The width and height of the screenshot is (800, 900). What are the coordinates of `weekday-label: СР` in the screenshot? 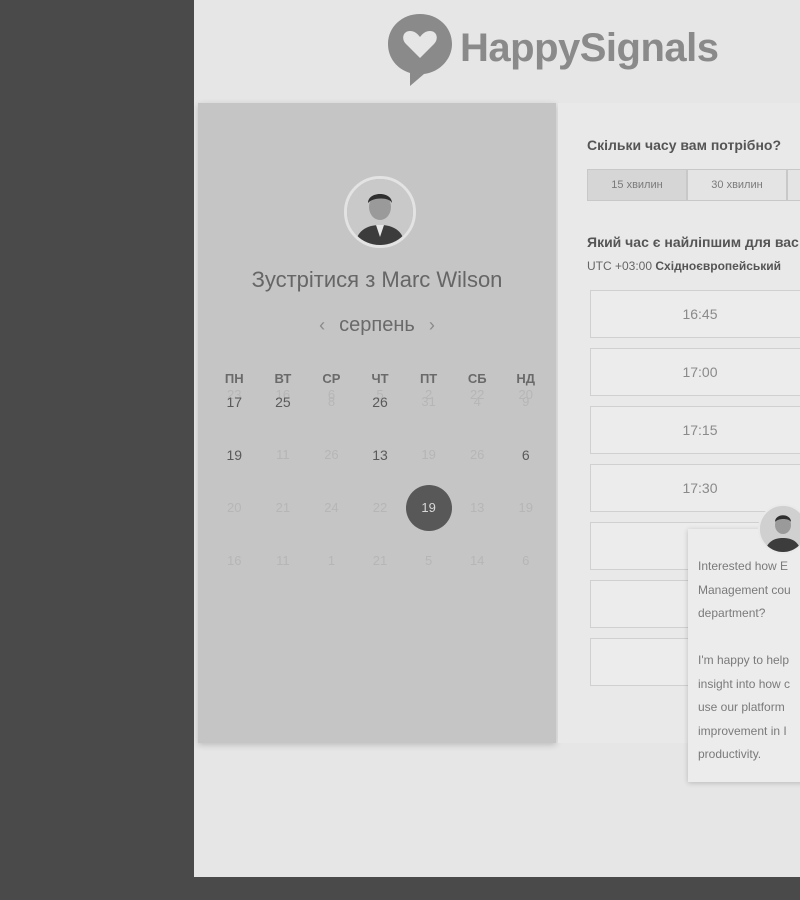 It's located at (331, 378).